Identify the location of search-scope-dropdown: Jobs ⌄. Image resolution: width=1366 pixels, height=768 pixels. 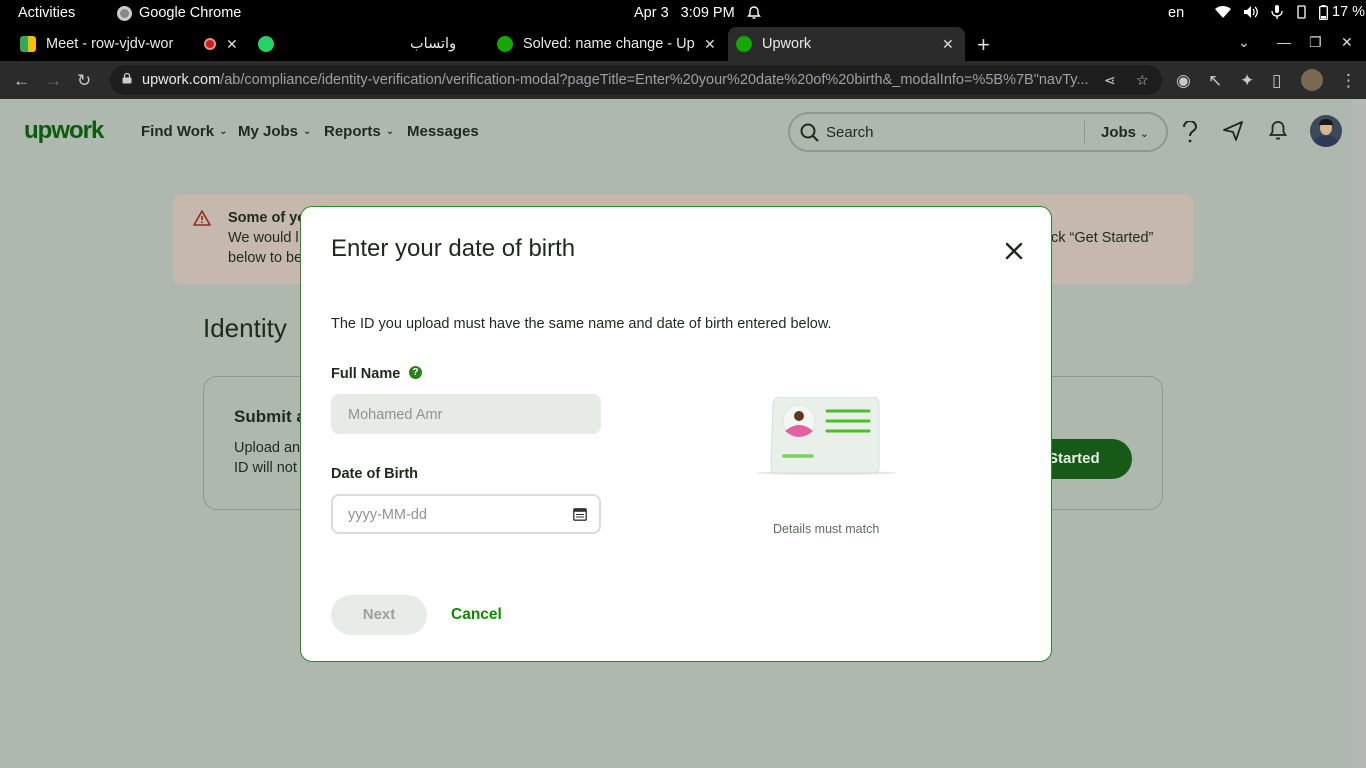
(1125, 132).